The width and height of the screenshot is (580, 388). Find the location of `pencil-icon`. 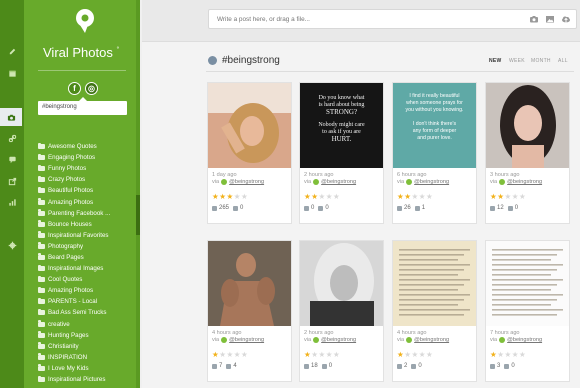

pencil-icon is located at coordinates (12, 51).